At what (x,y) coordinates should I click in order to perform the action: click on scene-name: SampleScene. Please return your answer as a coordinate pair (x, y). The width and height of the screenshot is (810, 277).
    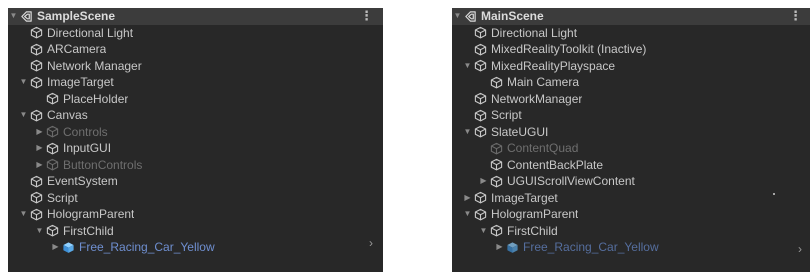
    Looking at the image, I should click on (76, 16).